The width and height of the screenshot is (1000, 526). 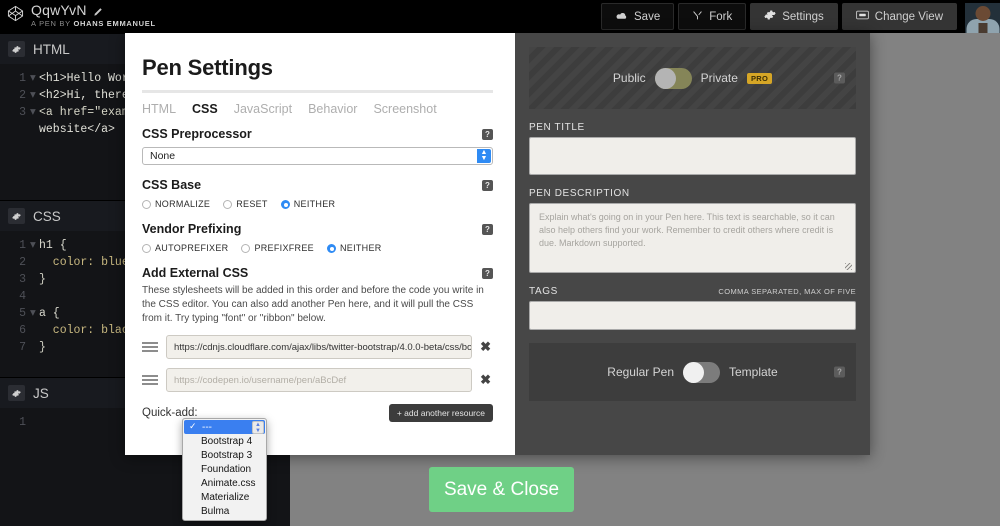 What do you see at coordinates (207, 427) in the screenshot?
I see `dropdown-option-label: ---` at bounding box center [207, 427].